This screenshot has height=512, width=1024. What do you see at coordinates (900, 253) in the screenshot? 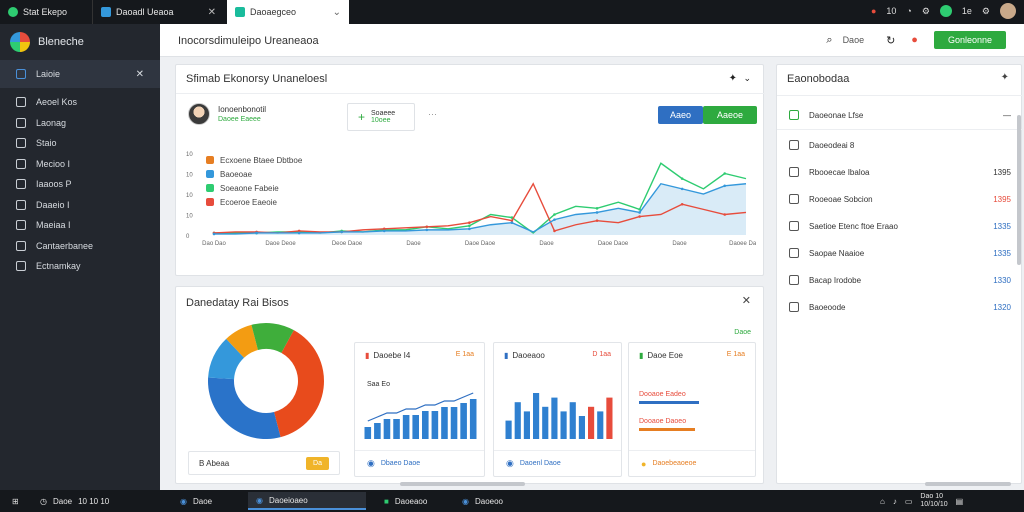
I see `panel-list-item: Saopae Naaioe 1335` at bounding box center [900, 253].